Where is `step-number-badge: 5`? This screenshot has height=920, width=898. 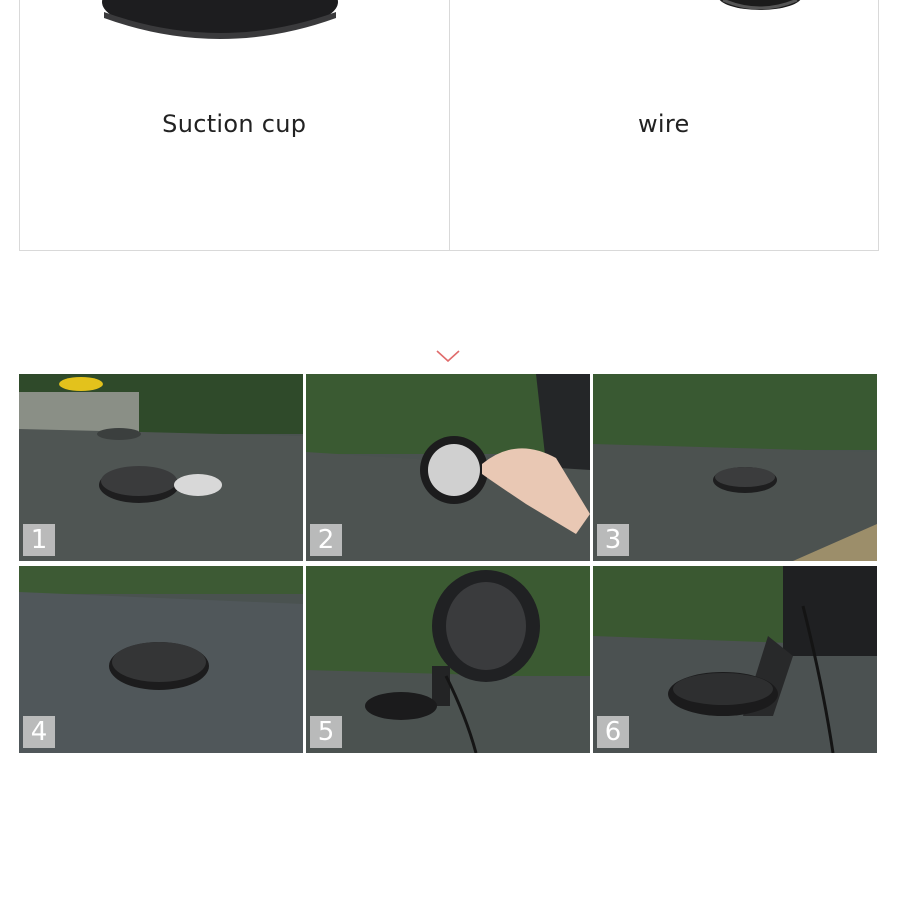
step-number-badge: 5 is located at coordinates (326, 732).